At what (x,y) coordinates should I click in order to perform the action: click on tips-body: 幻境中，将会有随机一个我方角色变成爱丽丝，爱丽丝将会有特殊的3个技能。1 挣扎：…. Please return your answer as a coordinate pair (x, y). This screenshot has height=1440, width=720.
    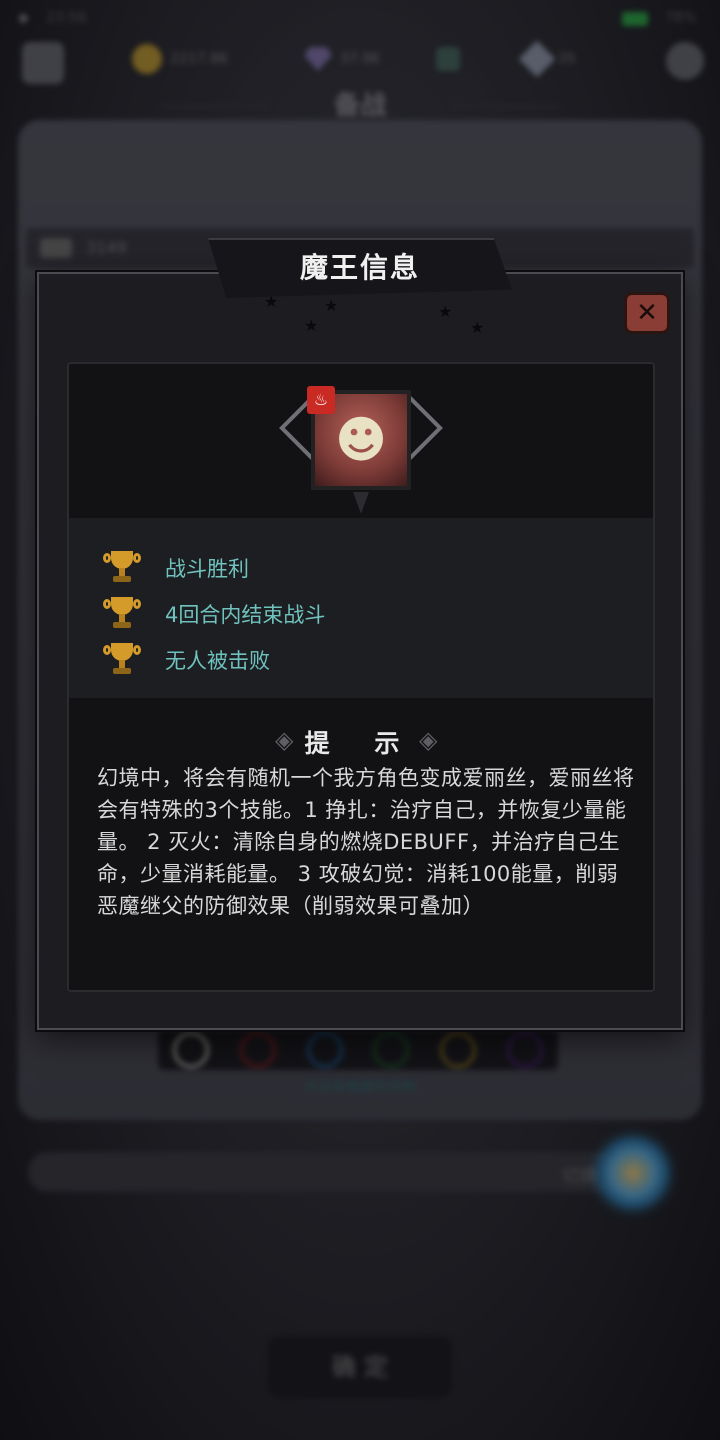
    Looking at the image, I should click on (366, 842).